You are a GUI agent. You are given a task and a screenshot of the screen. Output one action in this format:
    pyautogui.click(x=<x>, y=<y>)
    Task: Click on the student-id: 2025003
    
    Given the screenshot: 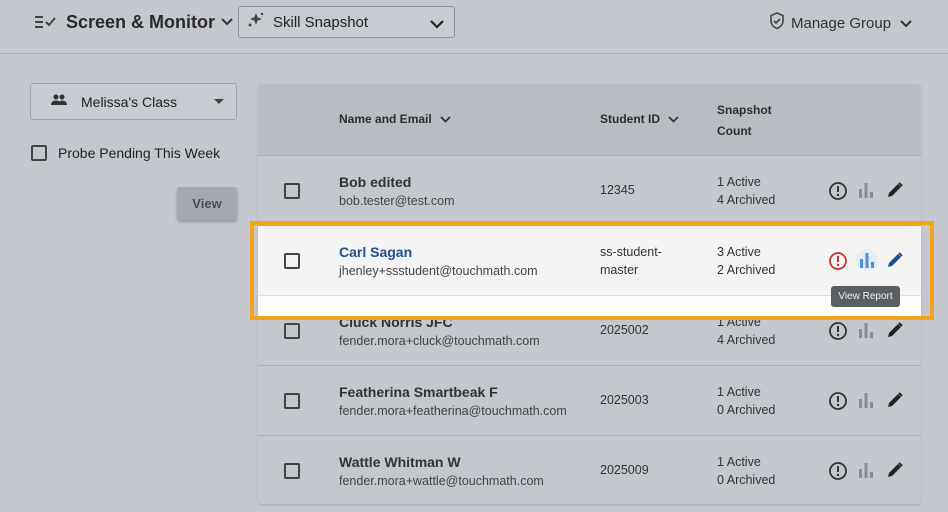 What is the action you would take?
    pyautogui.click(x=624, y=400)
    